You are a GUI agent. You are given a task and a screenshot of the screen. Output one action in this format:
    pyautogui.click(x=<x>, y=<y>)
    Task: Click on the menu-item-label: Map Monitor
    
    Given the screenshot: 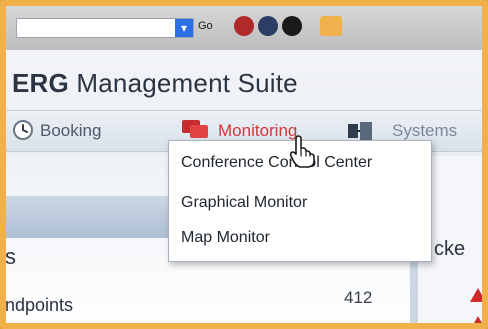 What is the action you would take?
    pyautogui.click(x=225, y=237)
    